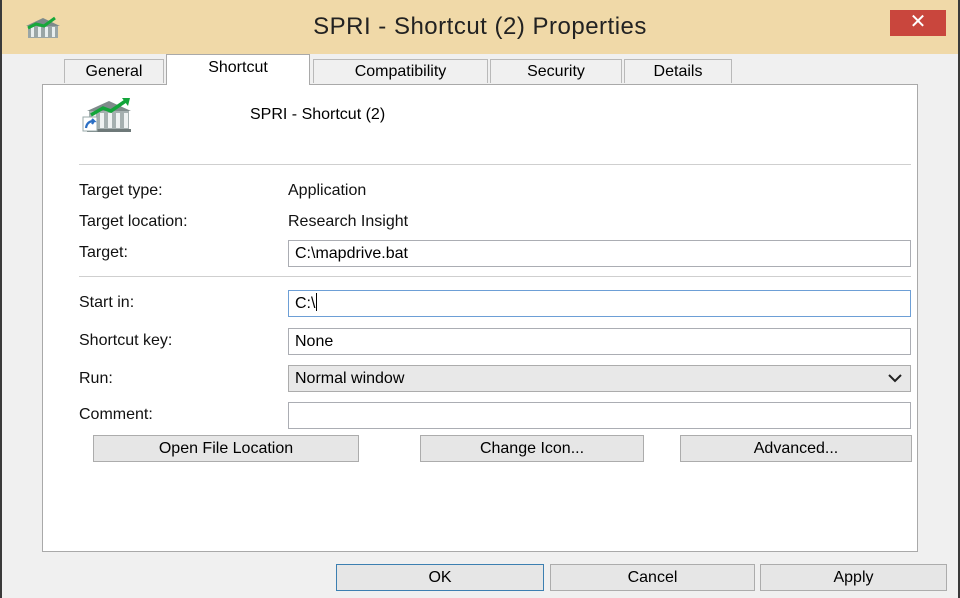 This screenshot has width=960, height=598. Describe the element at coordinates (96, 378) in the screenshot. I see `run-label: Run:` at that location.